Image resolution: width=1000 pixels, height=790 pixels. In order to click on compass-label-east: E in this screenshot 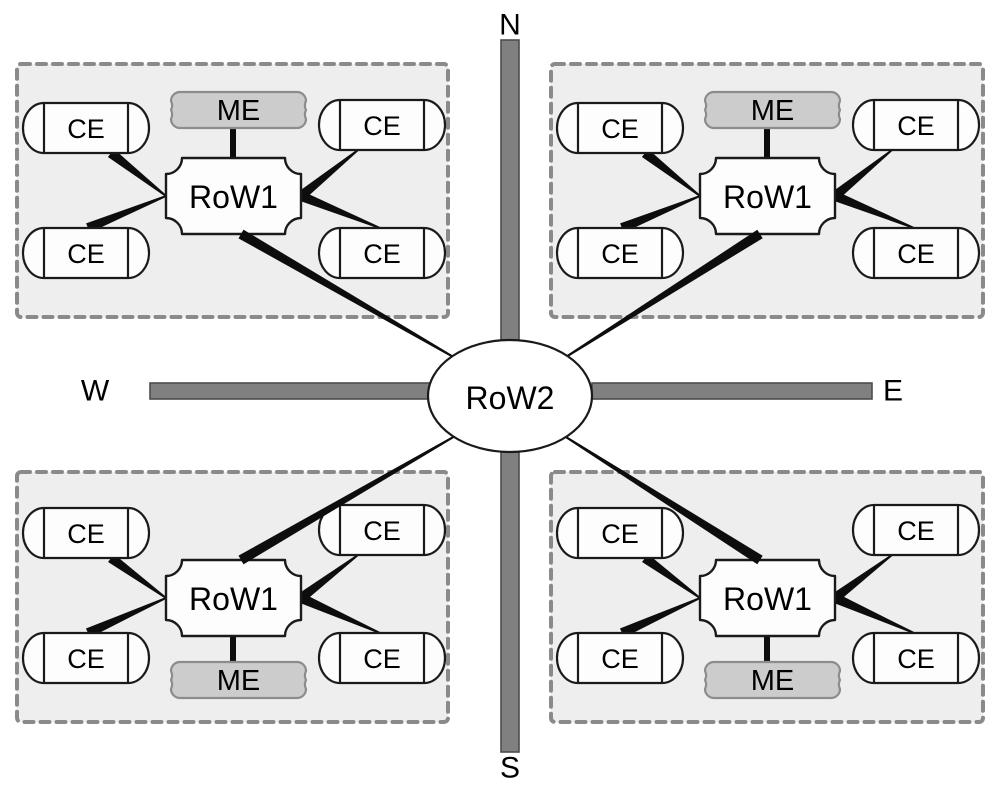, I will do `click(893, 391)`.